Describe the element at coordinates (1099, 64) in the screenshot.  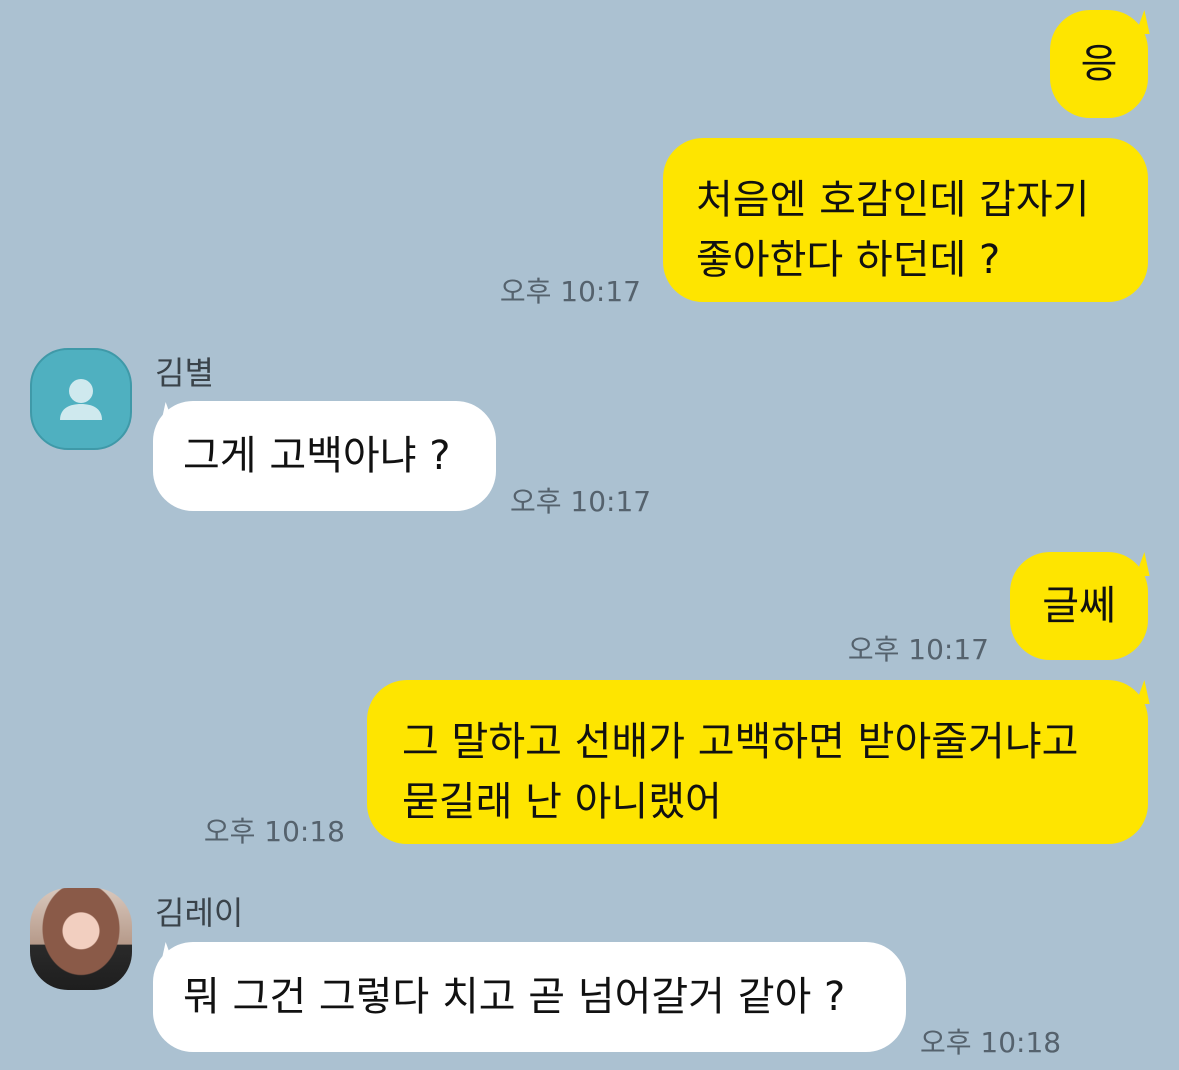
I see `my-message-bubble: 응` at that location.